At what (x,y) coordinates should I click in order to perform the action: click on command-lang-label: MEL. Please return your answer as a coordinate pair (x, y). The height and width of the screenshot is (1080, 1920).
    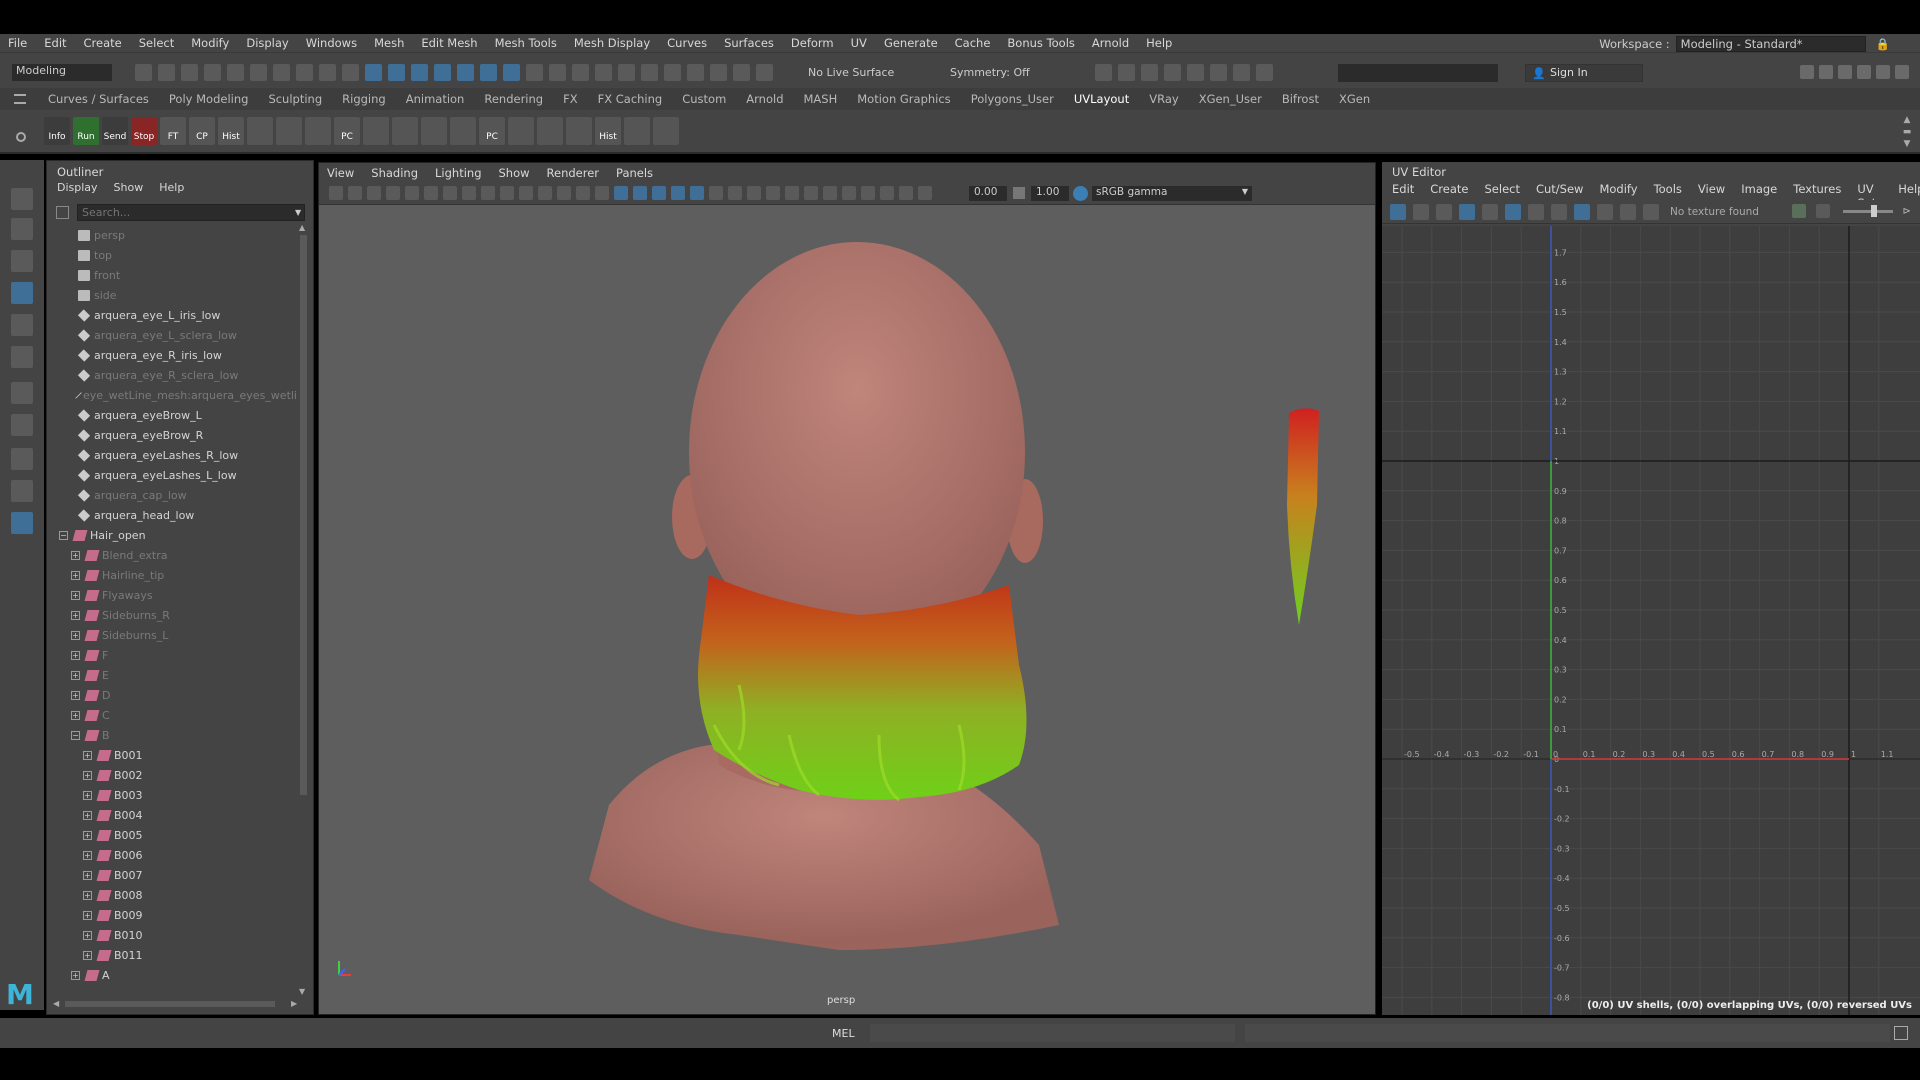
    Looking at the image, I should click on (843, 1033).